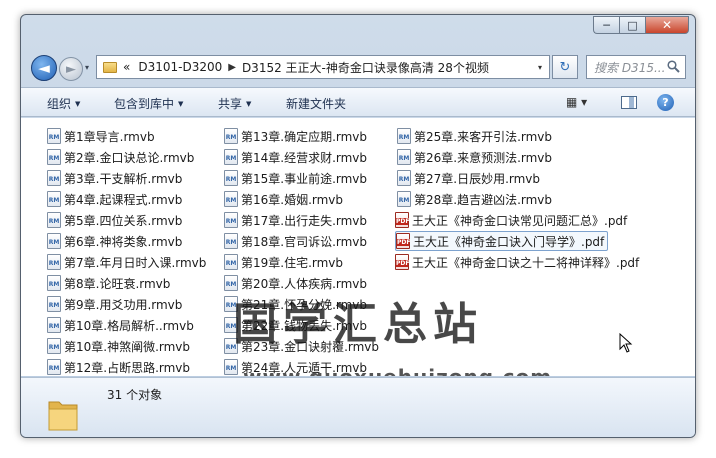 Image resolution: width=716 pixels, height=458 pixels. I want to click on pdf-file-item: PDF 王大正《神奇金口诀常见问题汇总》.pdf, so click(511, 220).